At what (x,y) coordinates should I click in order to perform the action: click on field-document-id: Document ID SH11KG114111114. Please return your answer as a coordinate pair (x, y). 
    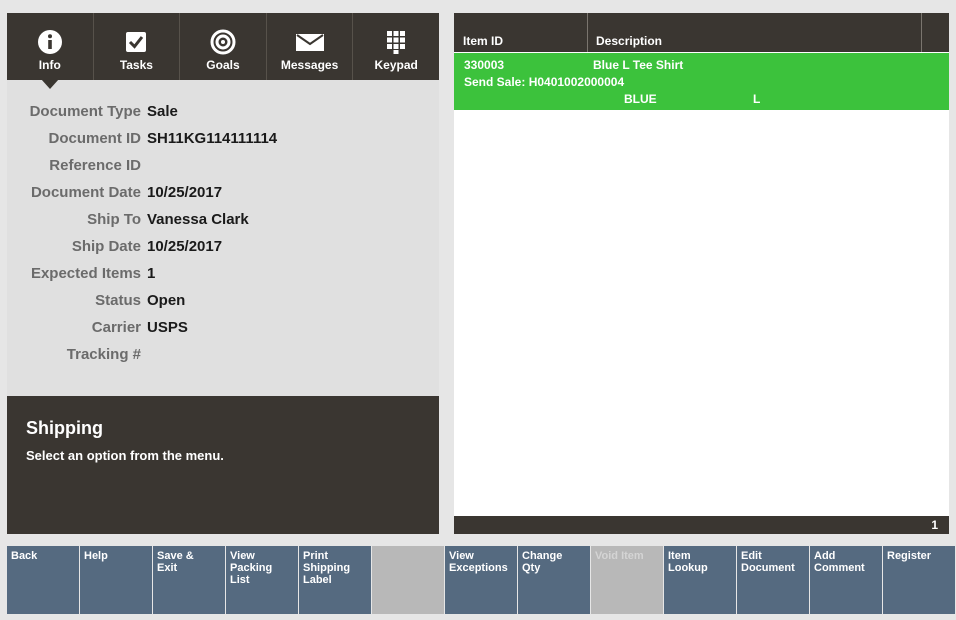
    Looking at the image, I should click on (223, 138).